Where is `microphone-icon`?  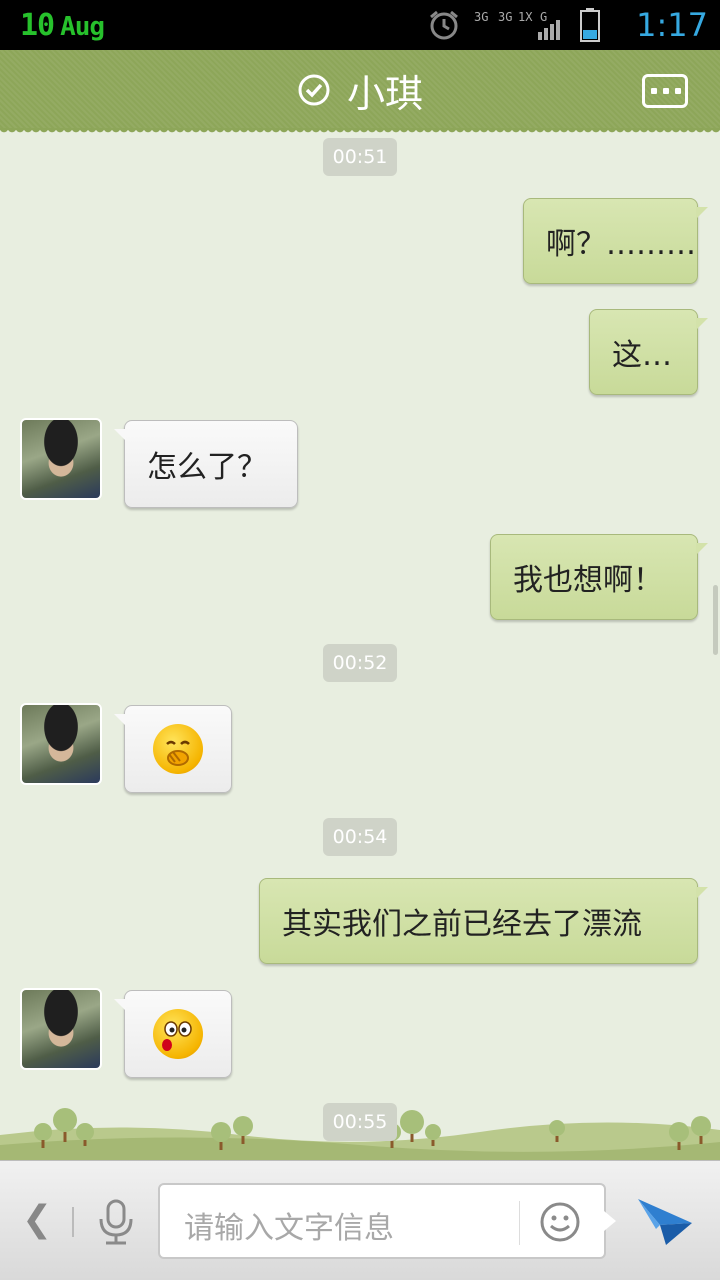 microphone-icon is located at coordinates (116, 1222).